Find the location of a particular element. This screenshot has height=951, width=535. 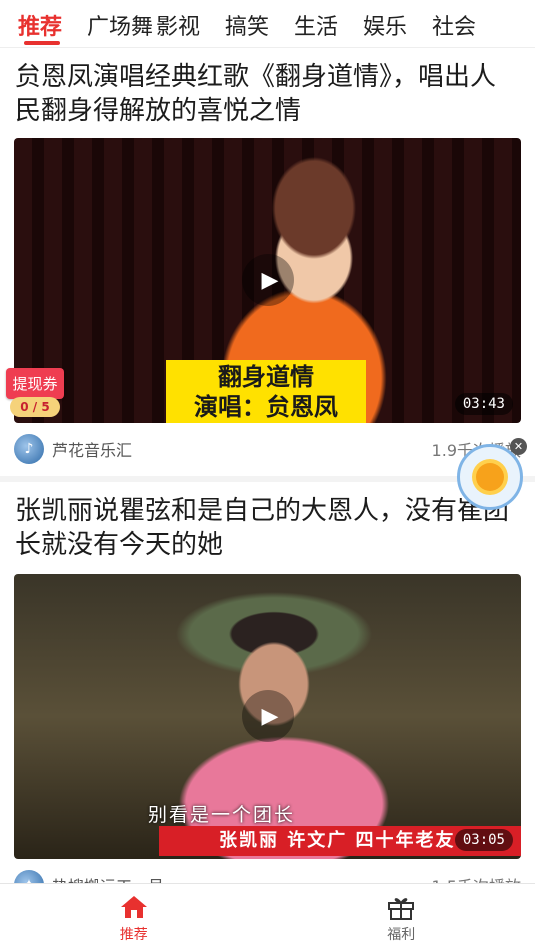

sun-icon is located at coordinates (490, 477).